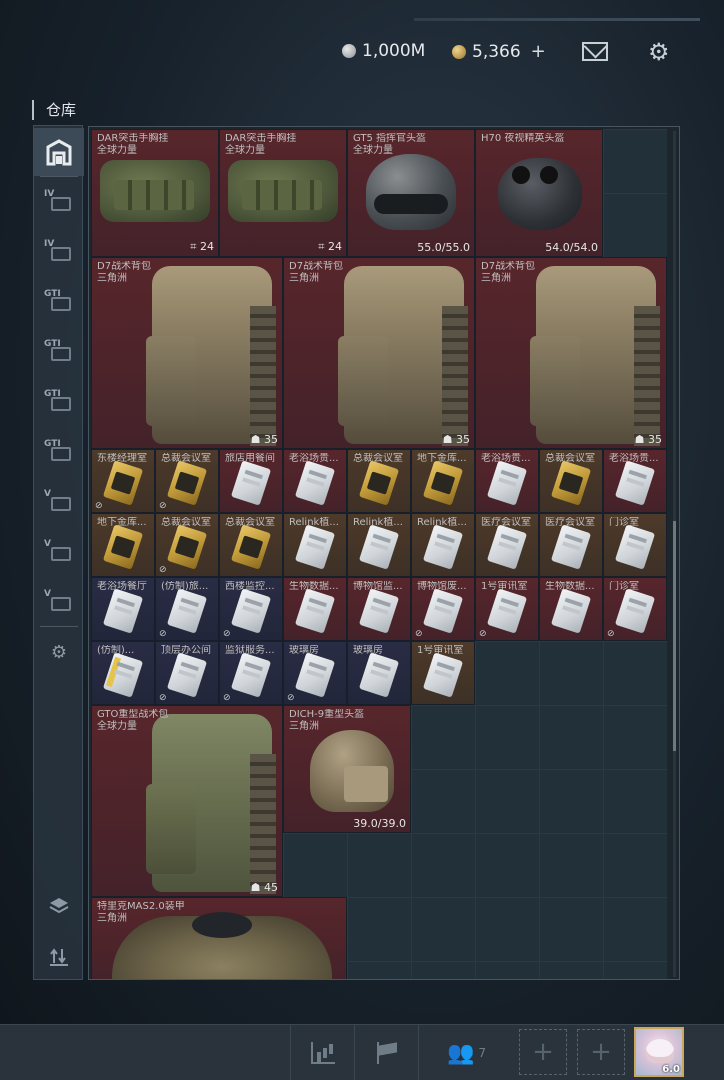 This screenshot has width=724, height=1080. I want to click on item-mas-armor: 特里克MAS2.0装甲 三角洲, so click(219, 938).